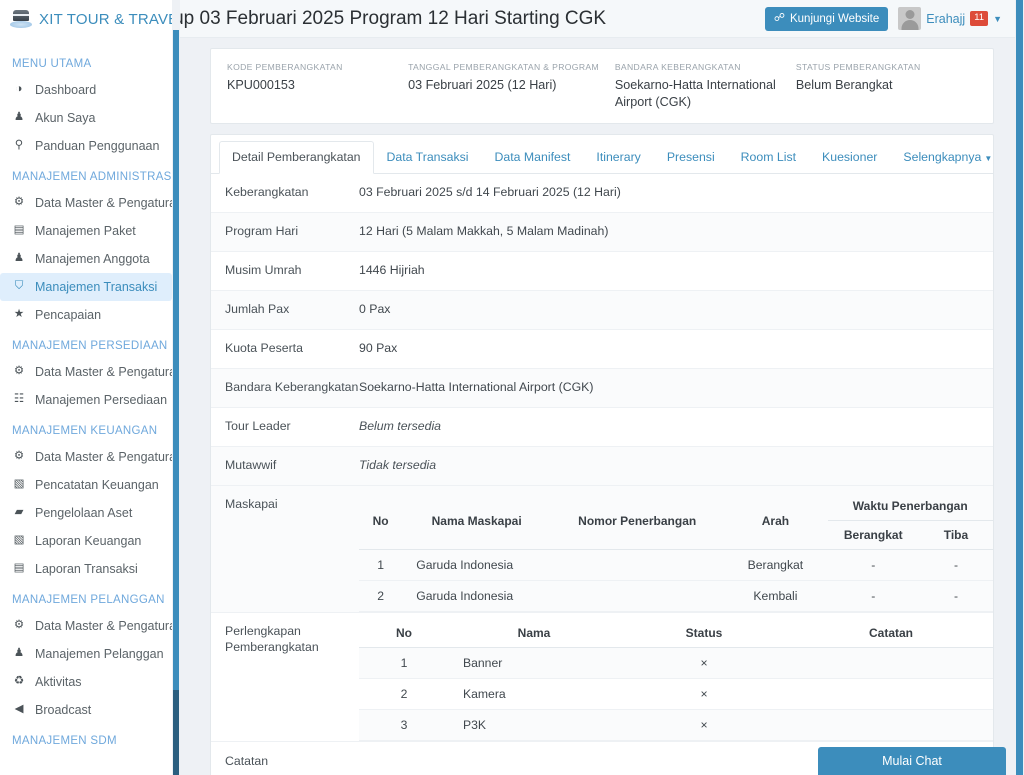 This screenshot has width=1024, height=775. Describe the element at coordinates (637, 596) in the screenshot. I see `cell-nomor-penerbangan` at that location.